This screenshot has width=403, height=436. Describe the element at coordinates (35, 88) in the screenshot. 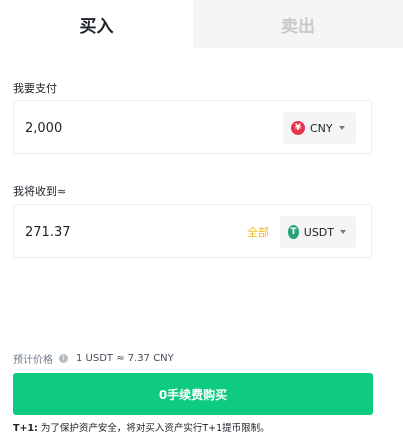

I see `pay-label: 我要支付` at that location.